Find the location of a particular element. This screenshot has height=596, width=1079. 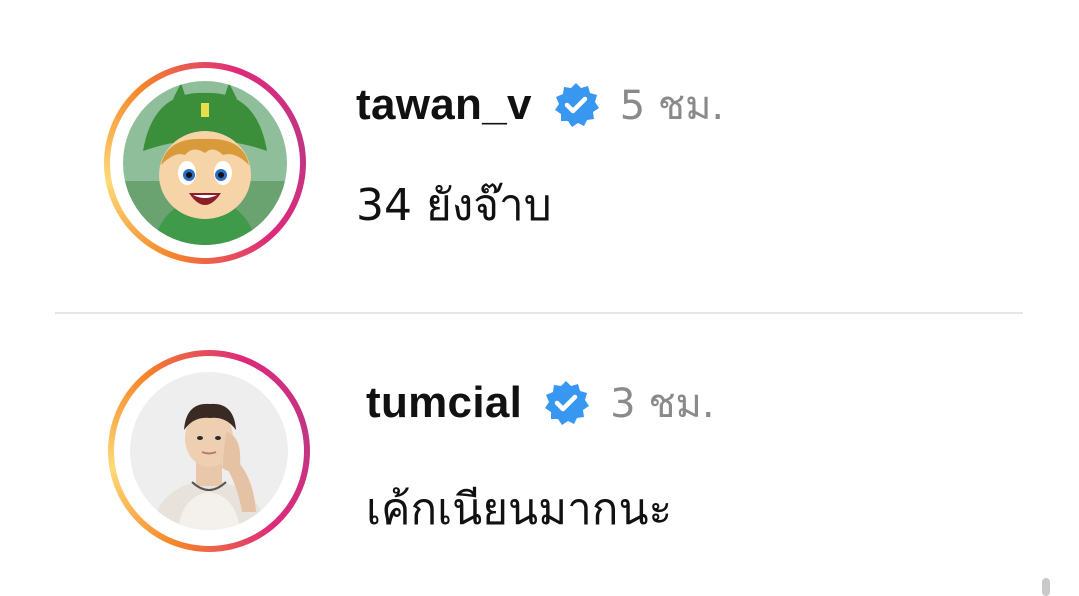

divider is located at coordinates (539, 313).